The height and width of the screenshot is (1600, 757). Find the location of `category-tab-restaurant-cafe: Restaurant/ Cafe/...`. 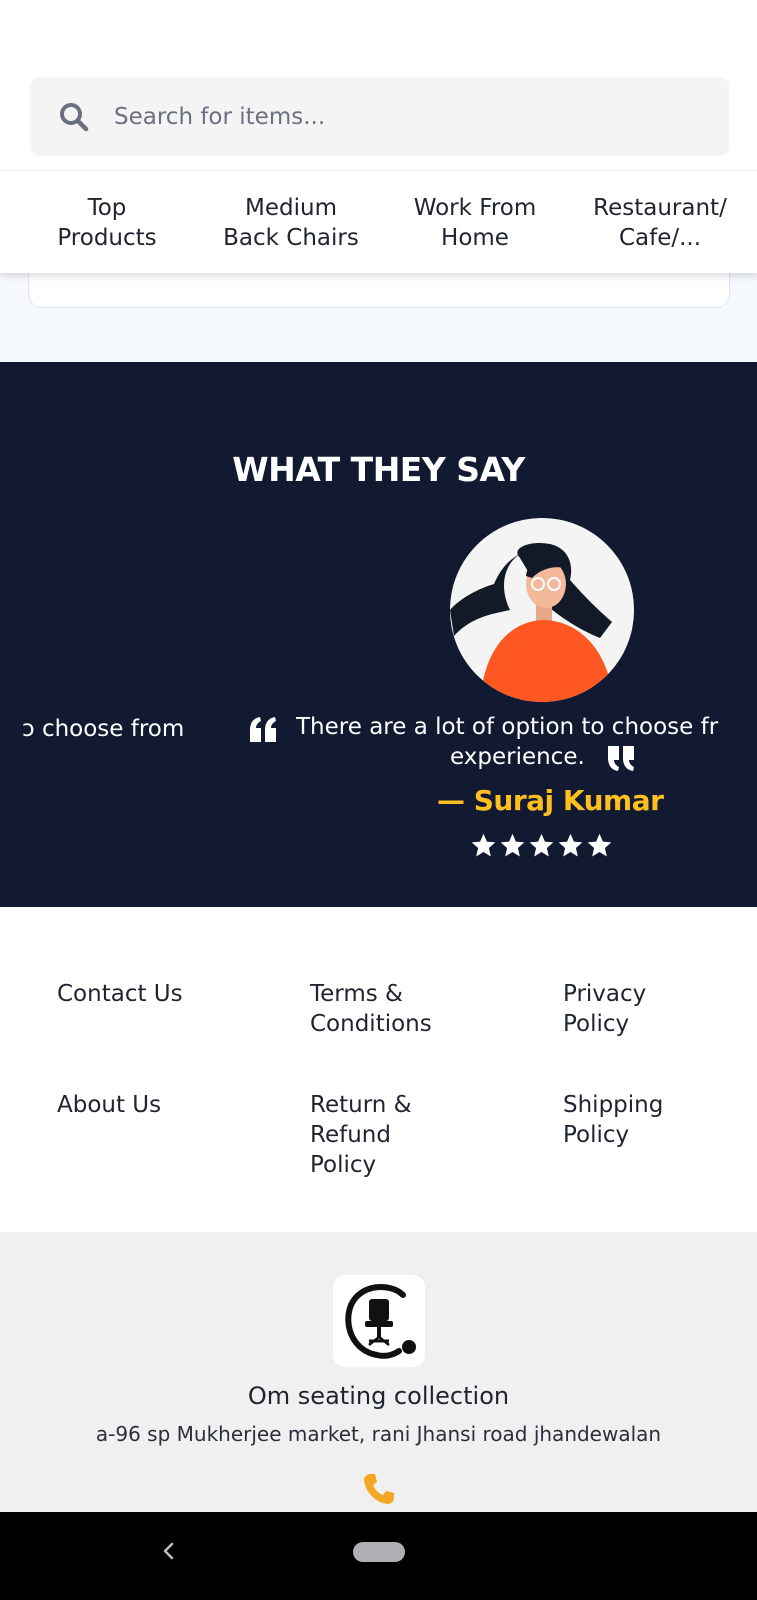

category-tab-restaurant-cafe: Restaurant/ Cafe/... is located at coordinates (660, 223).